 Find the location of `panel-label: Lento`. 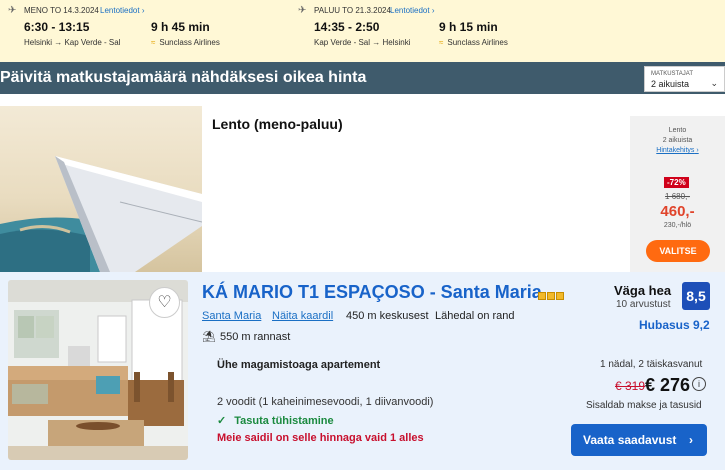

panel-label: Lento is located at coordinates (677, 130).